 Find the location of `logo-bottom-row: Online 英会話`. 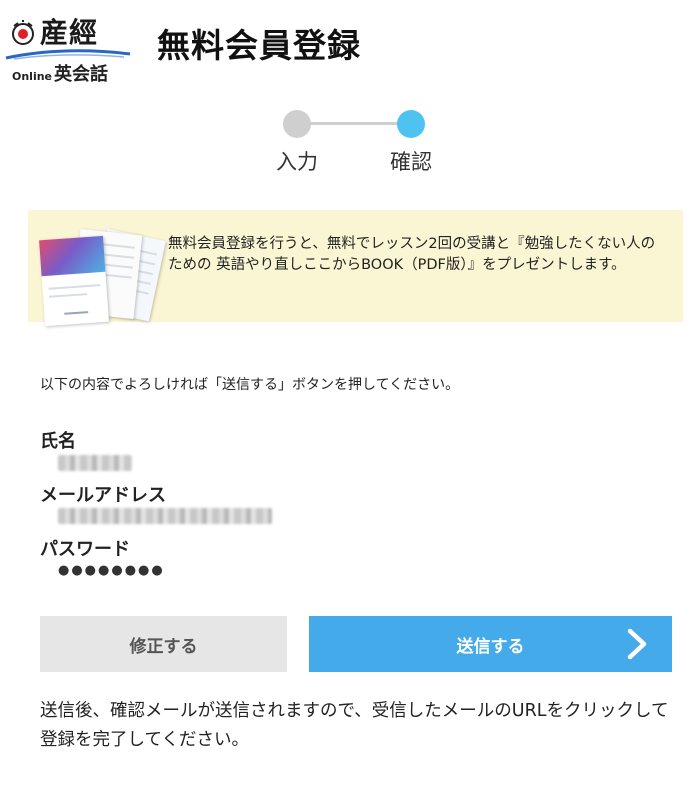

logo-bottom-row: Online 英会話 is located at coordinates (60, 73).